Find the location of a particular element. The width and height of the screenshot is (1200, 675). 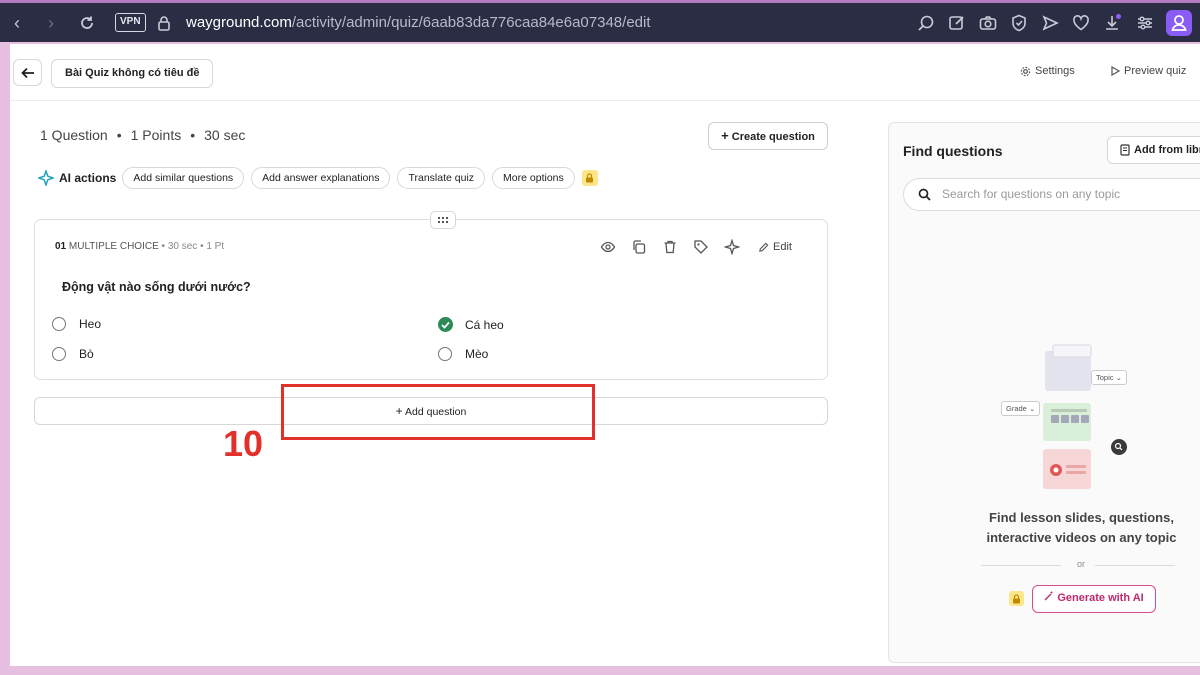

annotation-highlight-box is located at coordinates (438, 412).